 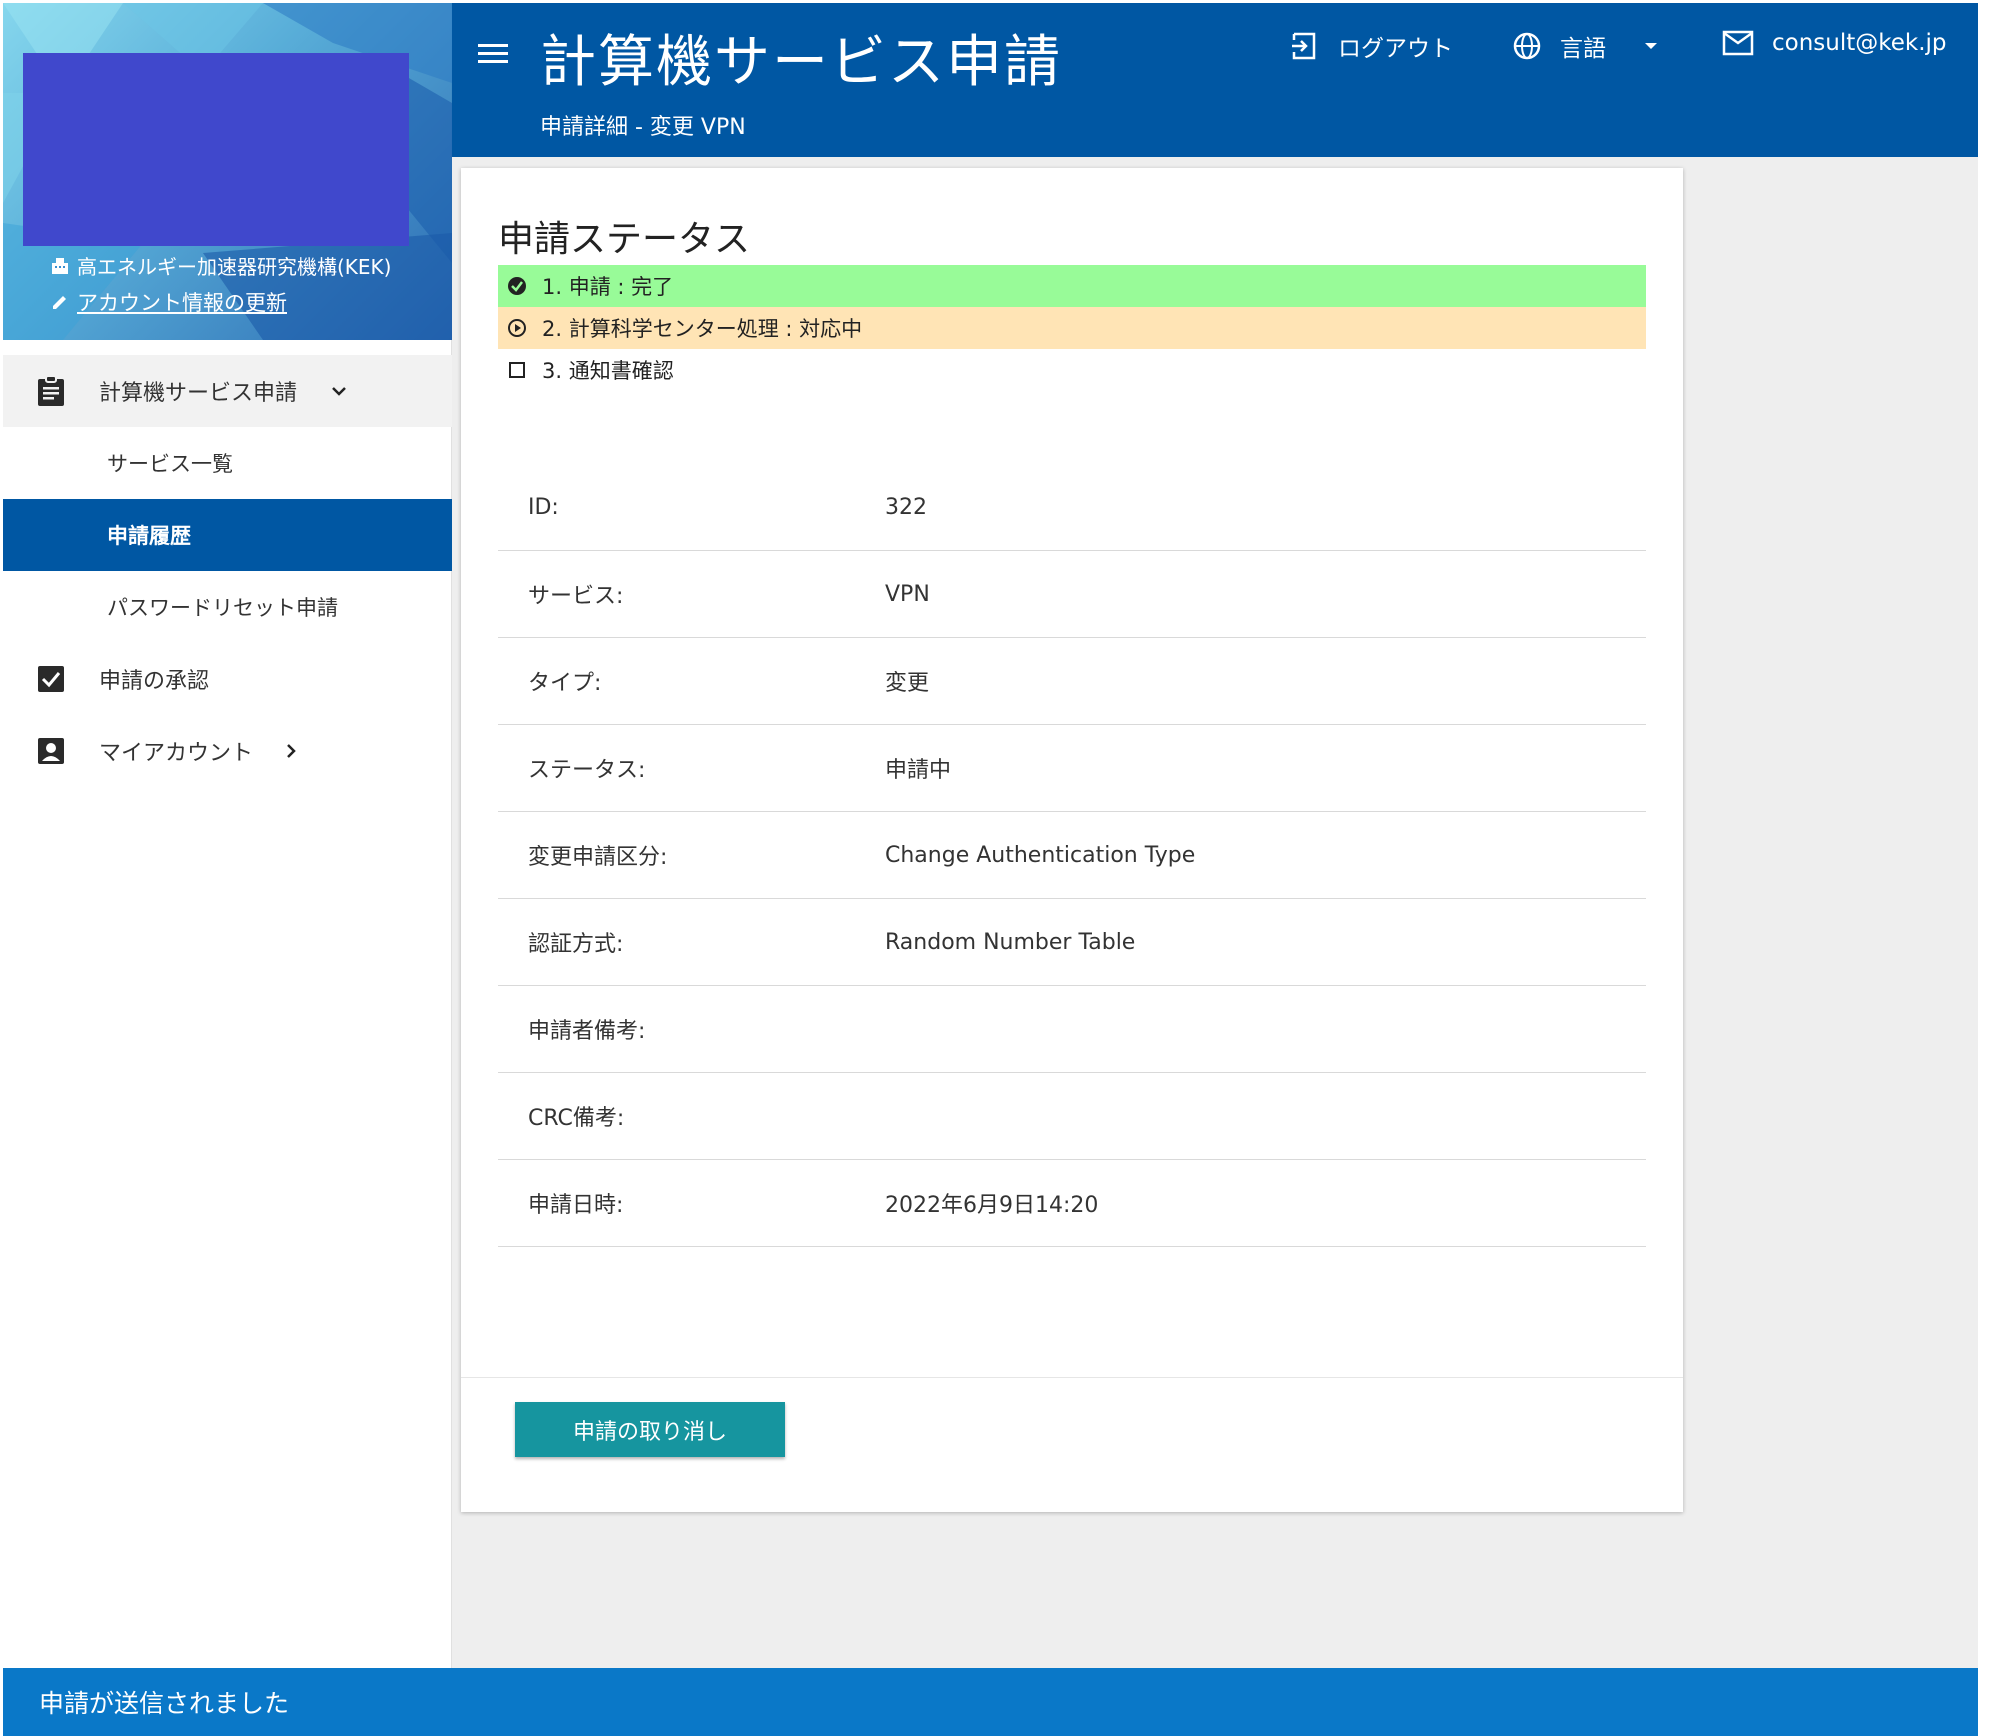 What do you see at coordinates (216, 149) in the screenshot?
I see `organization-logo` at bounding box center [216, 149].